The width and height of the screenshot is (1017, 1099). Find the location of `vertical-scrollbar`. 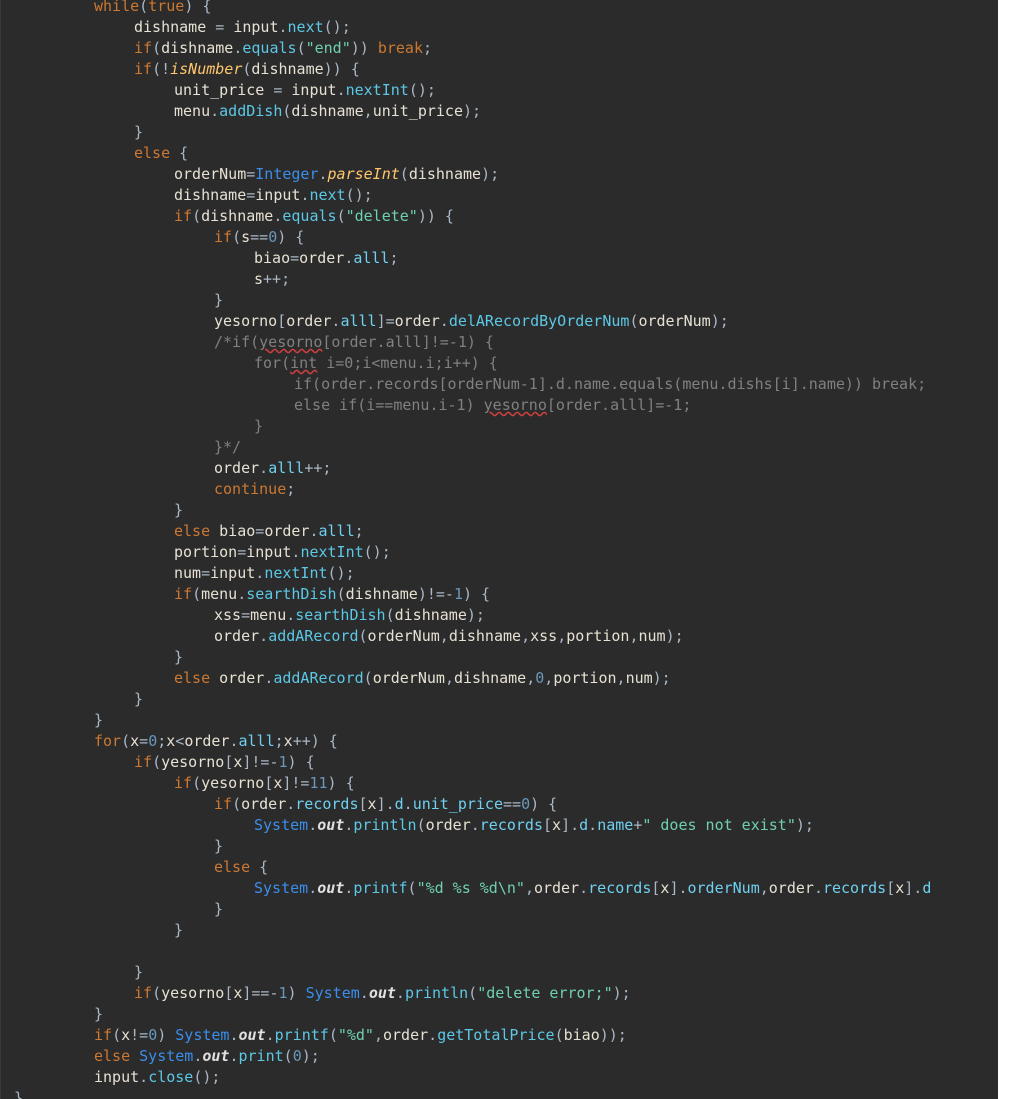

vertical-scrollbar is located at coordinates (1007, 549).